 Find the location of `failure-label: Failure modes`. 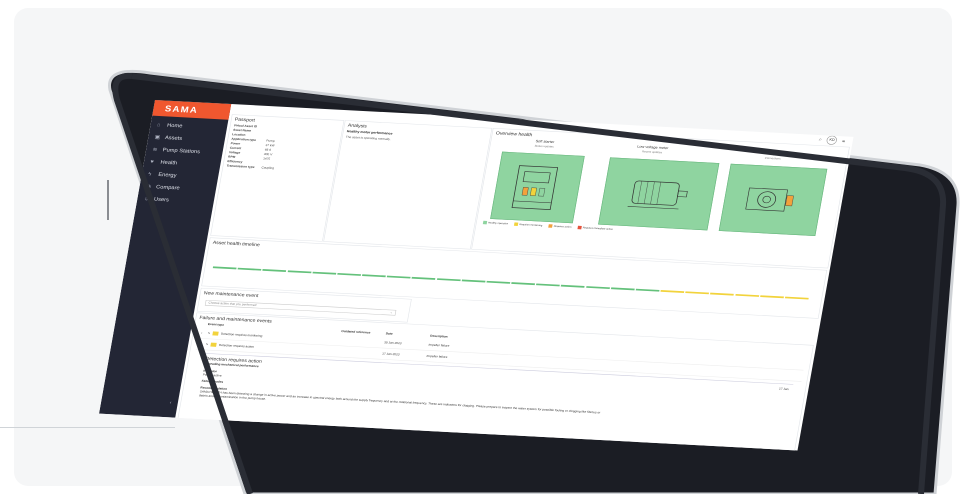

failure-label: Failure modes is located at coordinates (212, 381).